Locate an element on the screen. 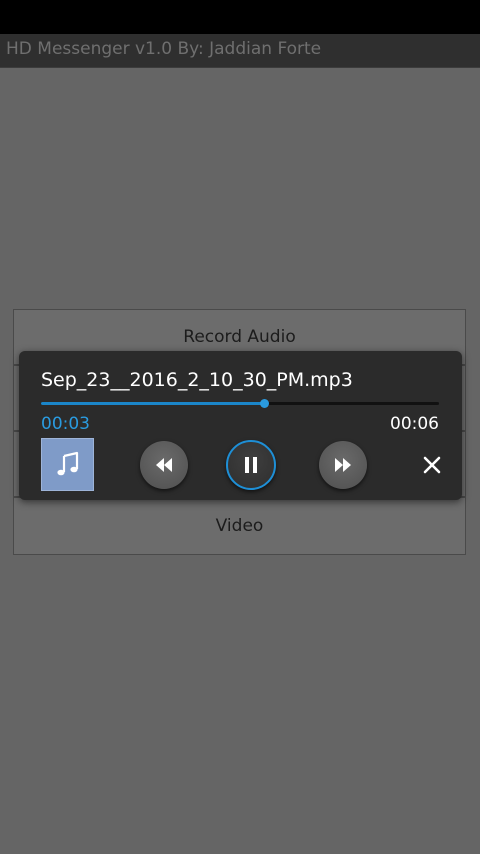 The width and height of the screenshot is (480, 854). status-bar is located at coordinates (240, 17).